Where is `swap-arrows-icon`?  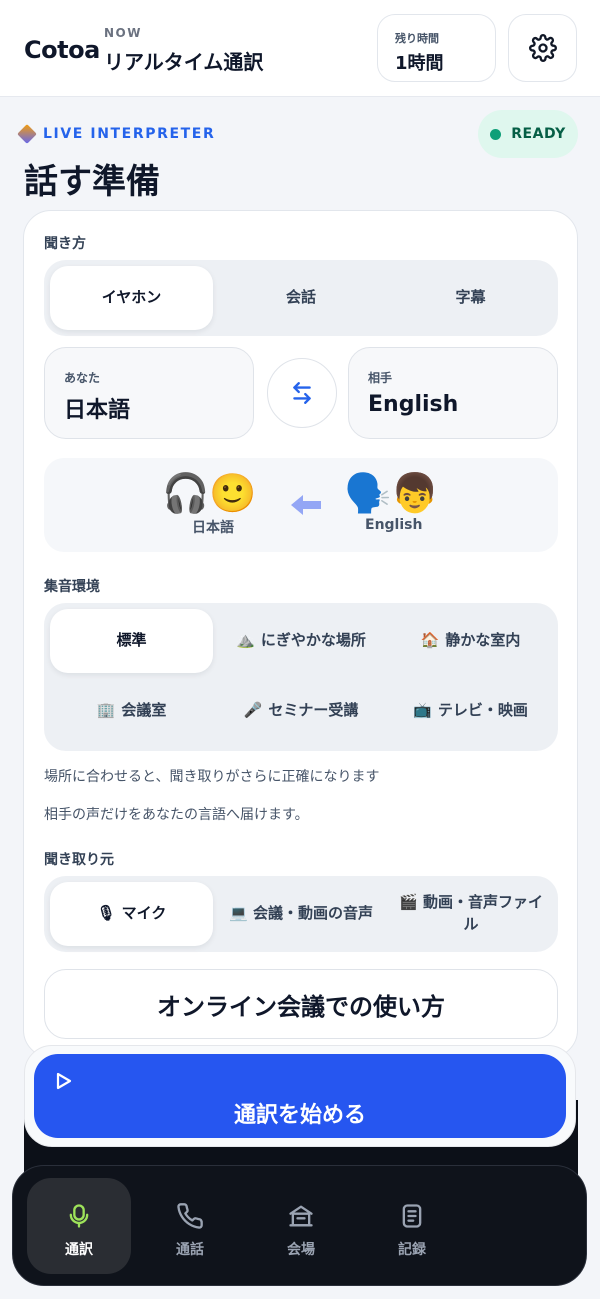
swap-arrows-icon is located at coordinates (302, 393).